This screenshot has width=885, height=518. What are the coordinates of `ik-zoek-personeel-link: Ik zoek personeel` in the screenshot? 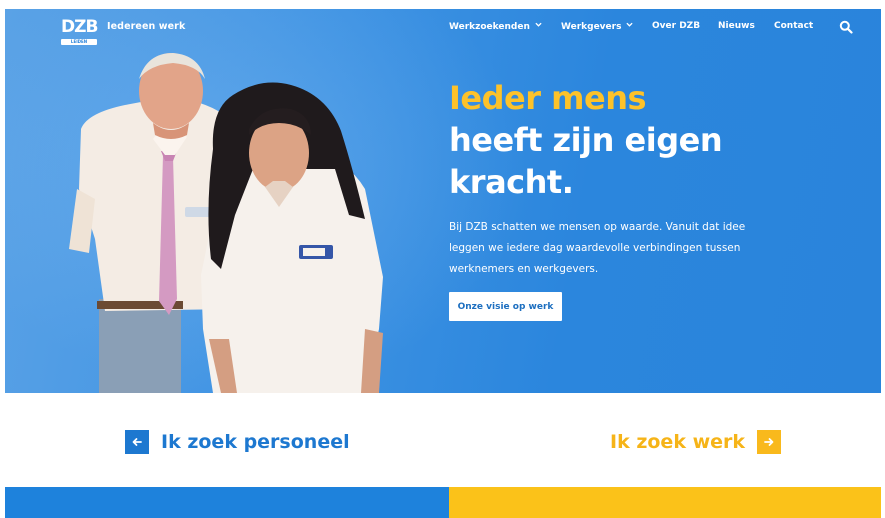 It's located at (237, 442).